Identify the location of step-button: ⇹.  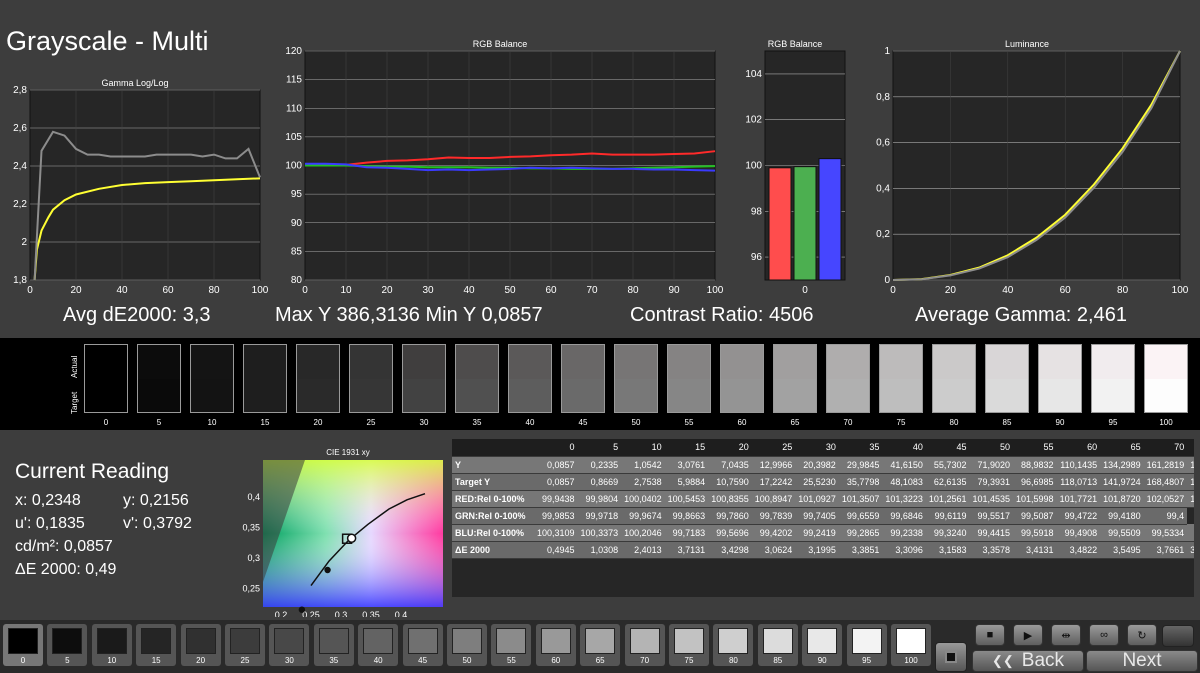
(1066, 635).